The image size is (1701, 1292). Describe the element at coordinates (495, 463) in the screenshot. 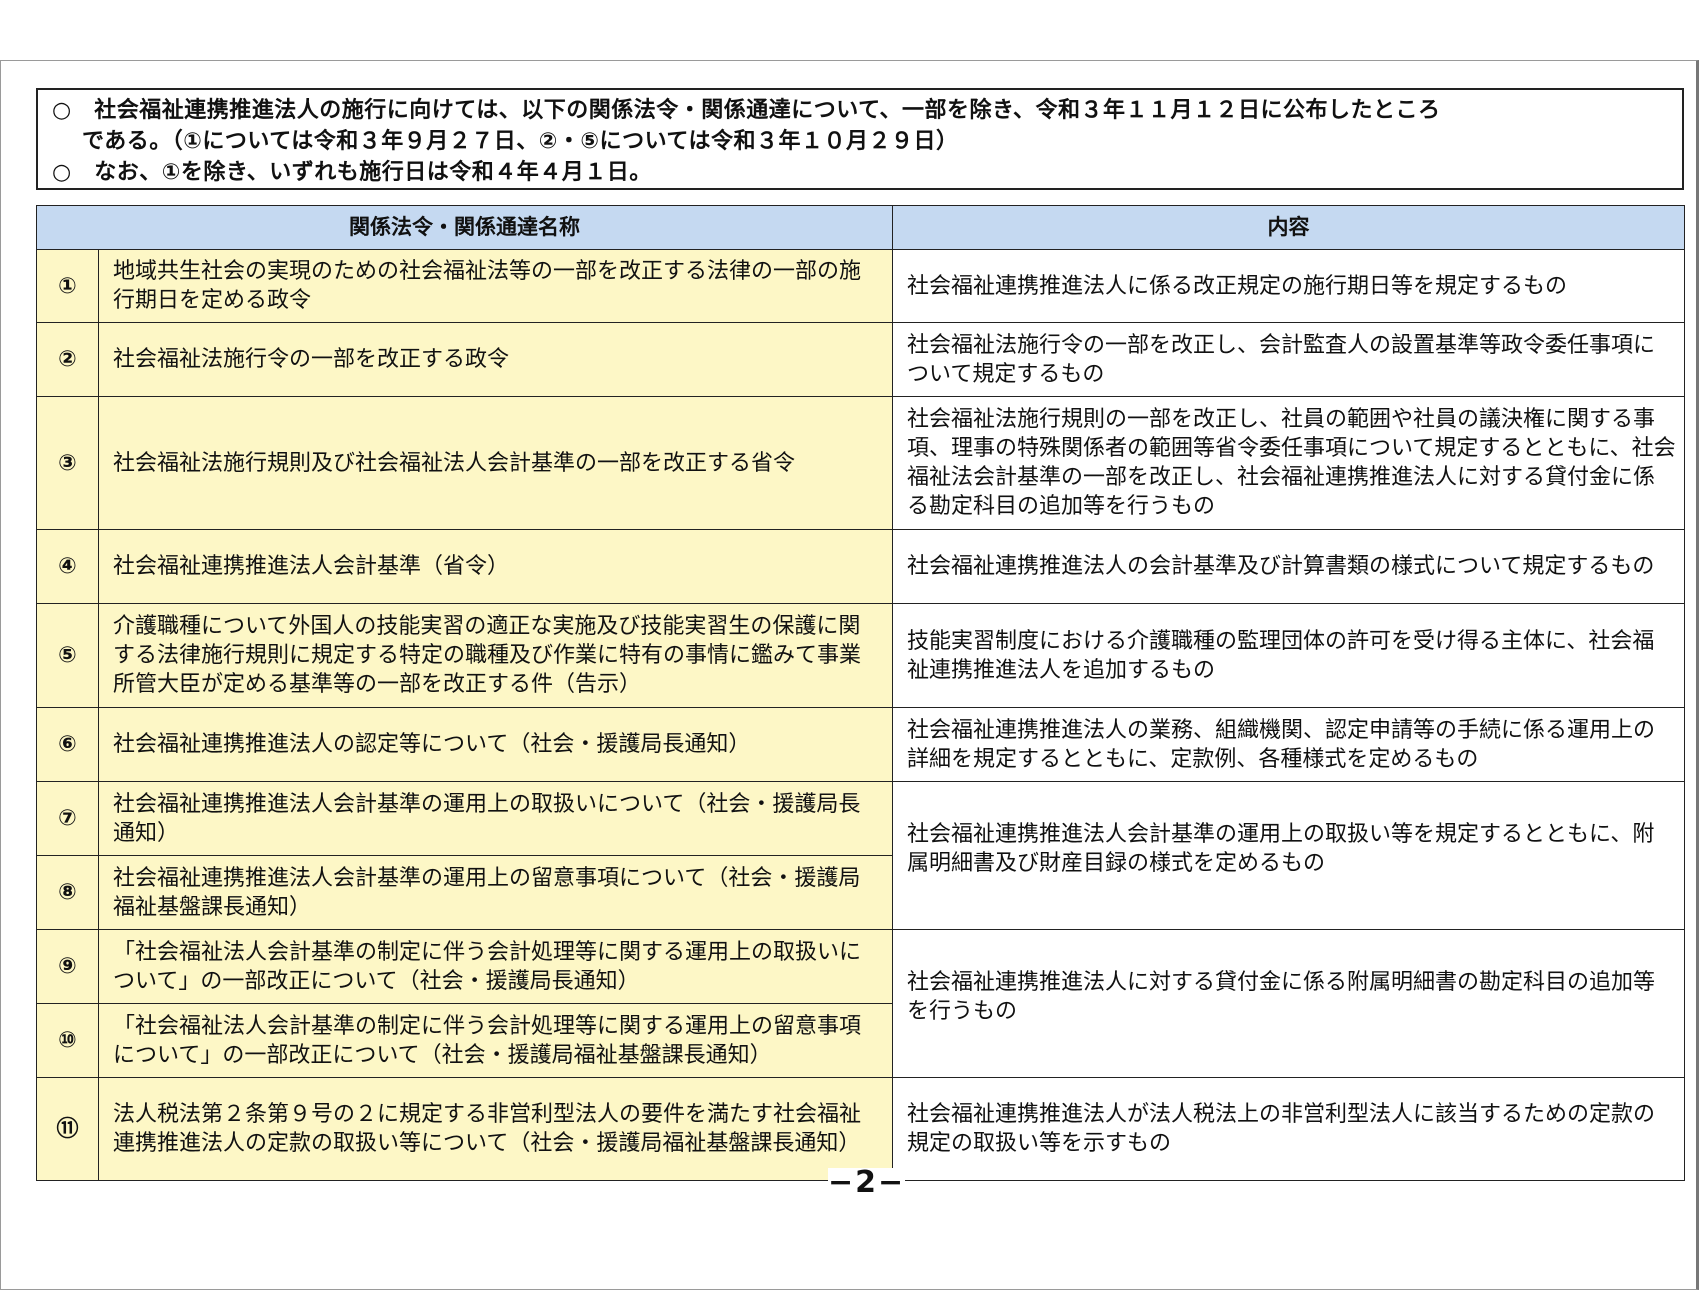

I see `row-name: 社会福祉法施行規則及び社会福祉法人会計基準の一部を改正する省令` at that location.